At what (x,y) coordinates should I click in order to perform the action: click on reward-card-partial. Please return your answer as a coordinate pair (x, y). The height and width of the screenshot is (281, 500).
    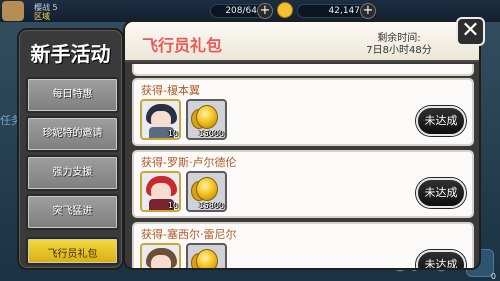
    Looking at the image, I should click on (303, 70).